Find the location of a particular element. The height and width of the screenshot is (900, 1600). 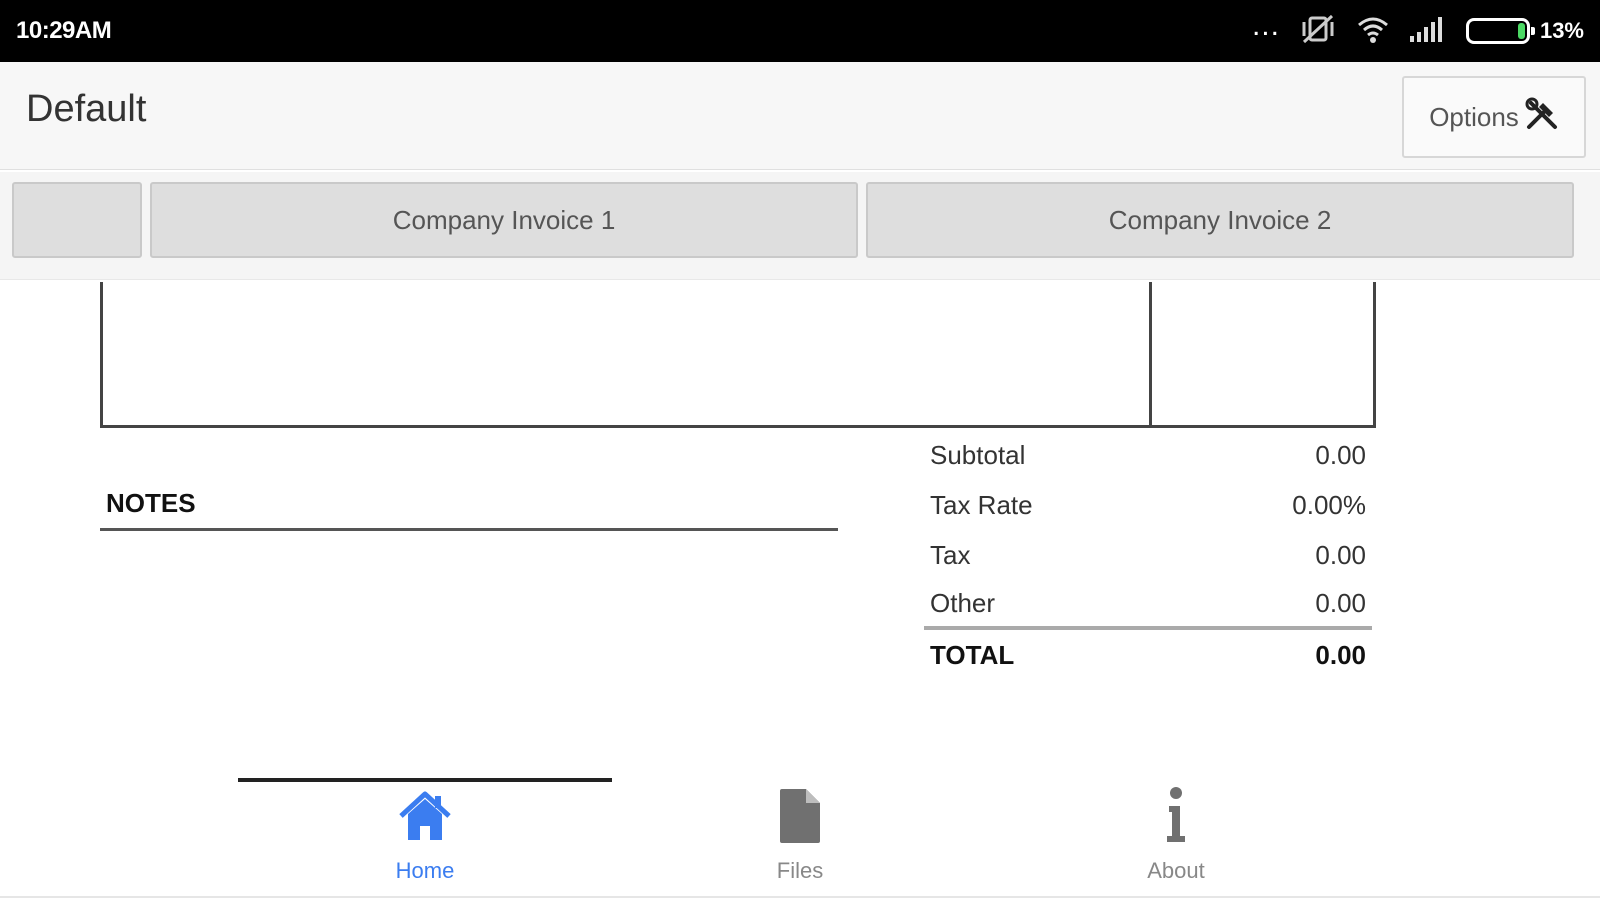

home-icon is located at coordinates (425, 816).